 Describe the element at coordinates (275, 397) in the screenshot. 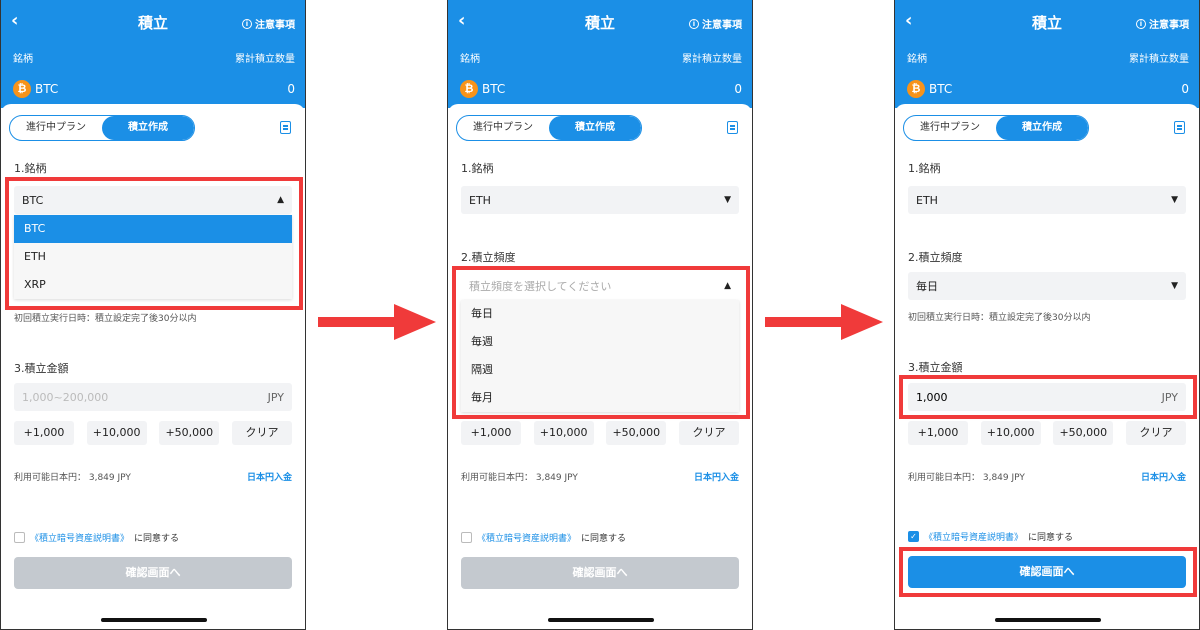

I see `amount-unit: JPY` at that location.